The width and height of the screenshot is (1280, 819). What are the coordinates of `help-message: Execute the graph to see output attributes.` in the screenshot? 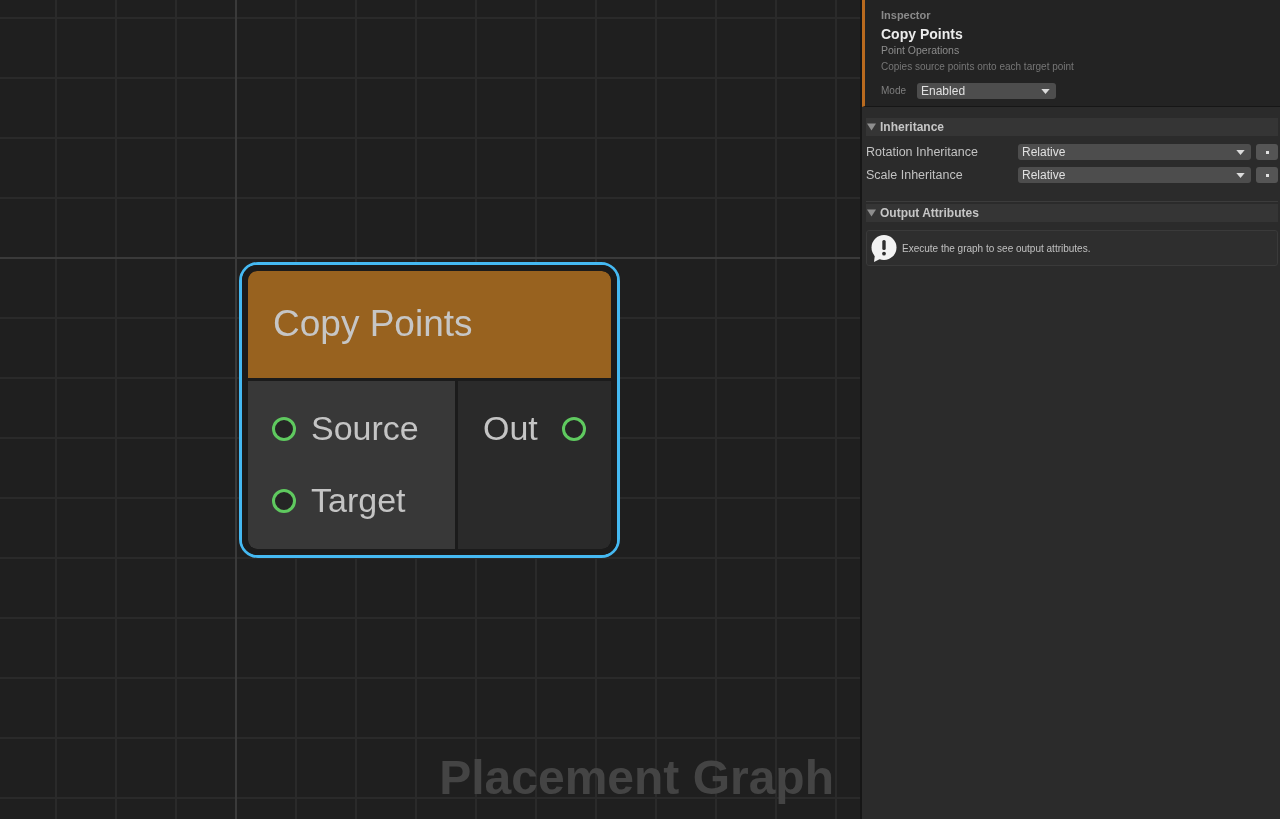 It's located at (996, 248).